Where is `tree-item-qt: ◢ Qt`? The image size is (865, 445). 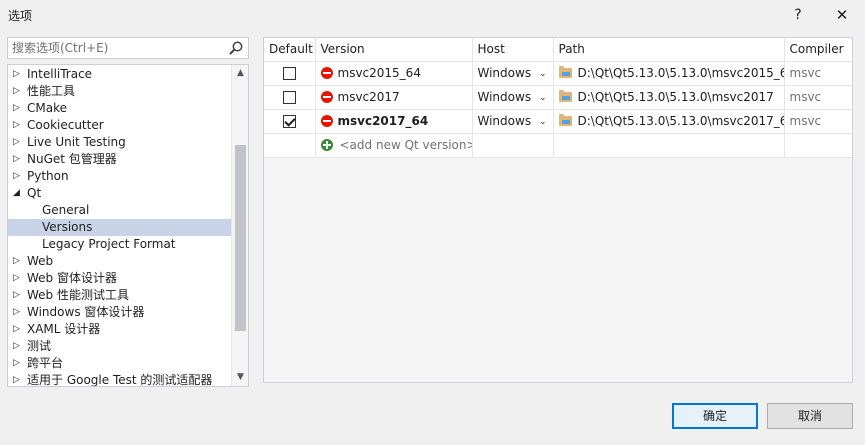 tree-item-qt: ◢ Qt is located at coordinates (120, 193).